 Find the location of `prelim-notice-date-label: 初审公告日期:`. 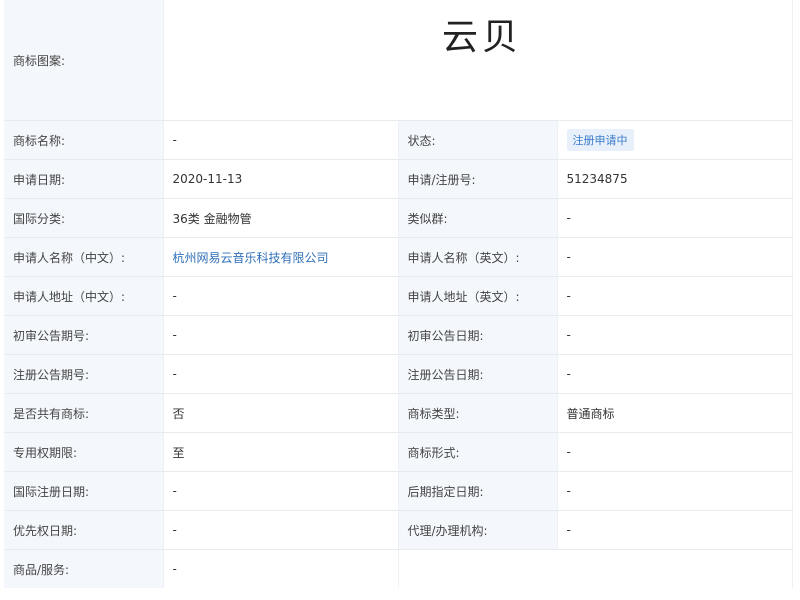

prelim-notice-date-label: 初审公告日期: is located at coordinates (478, 335).